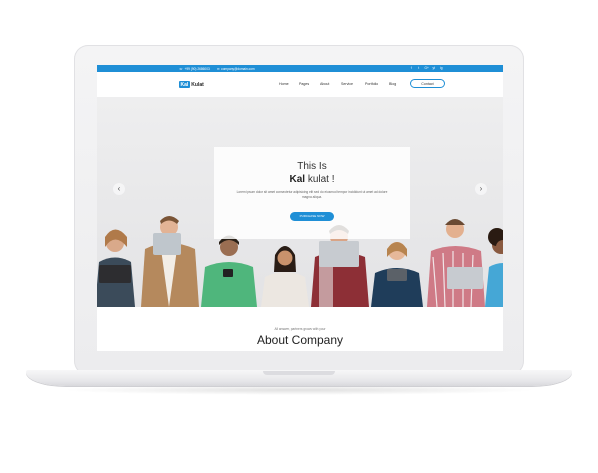 The image size is (598, 473). Describe the element at coordinates (297, 179) in the screenshot. I see `hero-brand-bold: Kal` at that location.